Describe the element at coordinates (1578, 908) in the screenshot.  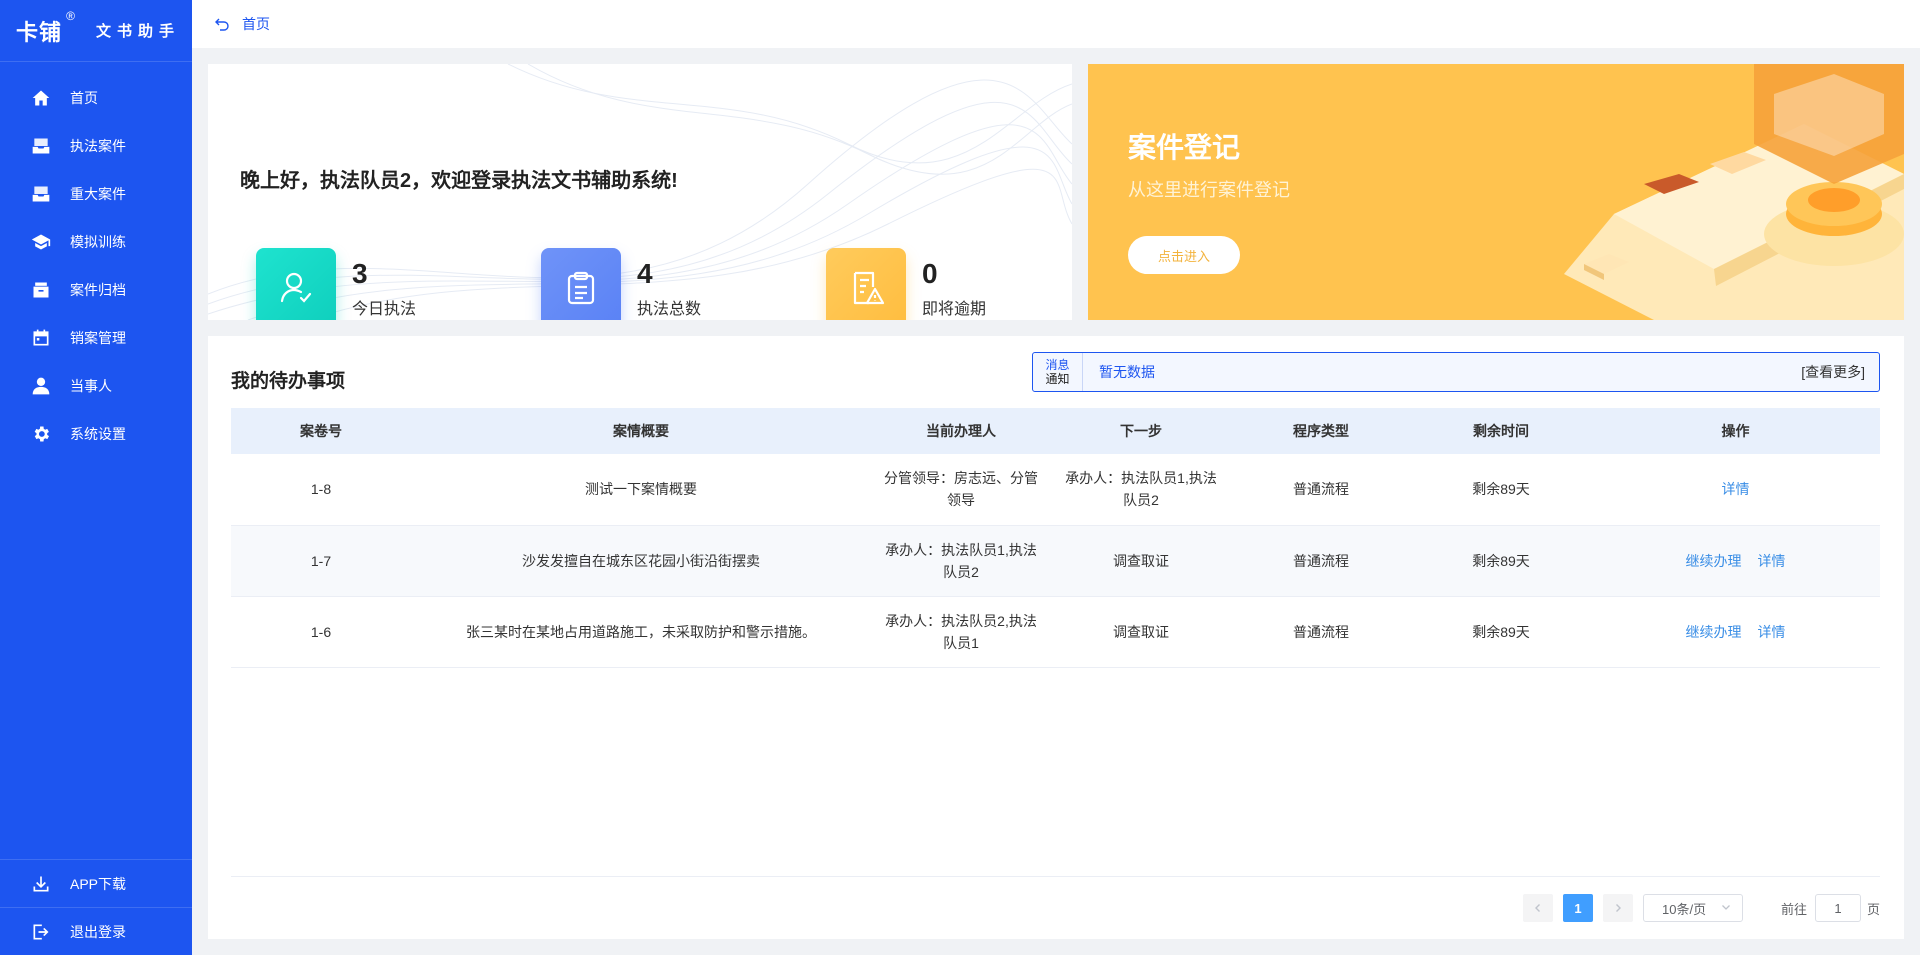
I see `page-number-current: 1` at that location.